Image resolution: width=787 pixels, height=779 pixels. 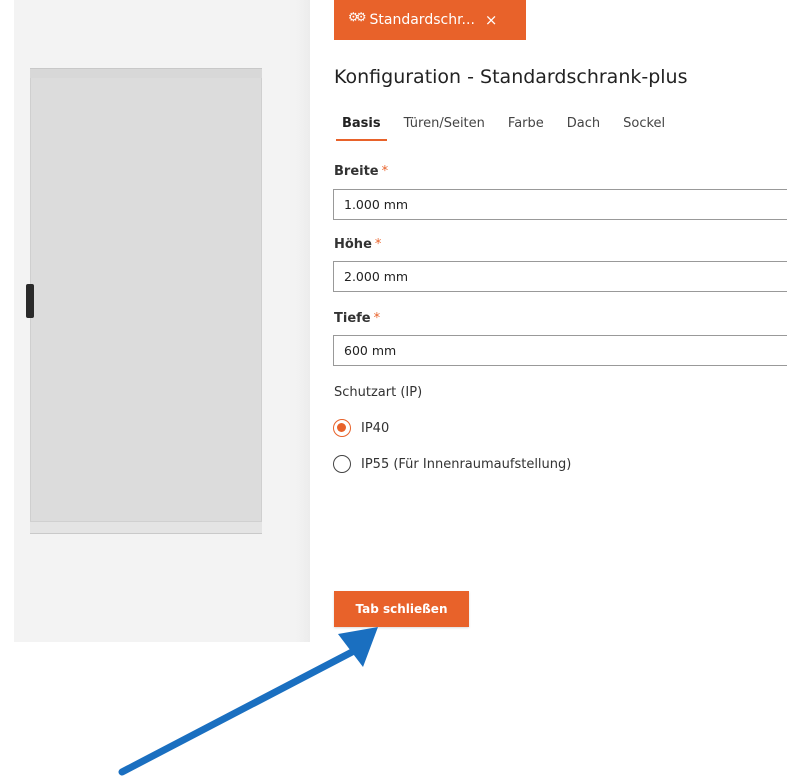 I want to click on config-tab: ⚙⚙ Standardschr... ×, so click(x=430, y=20).